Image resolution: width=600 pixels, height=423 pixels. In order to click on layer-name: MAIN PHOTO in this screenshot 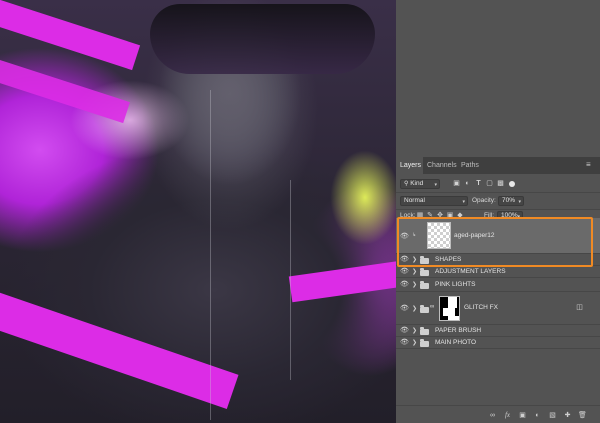, I will do `click(455, 342)`.